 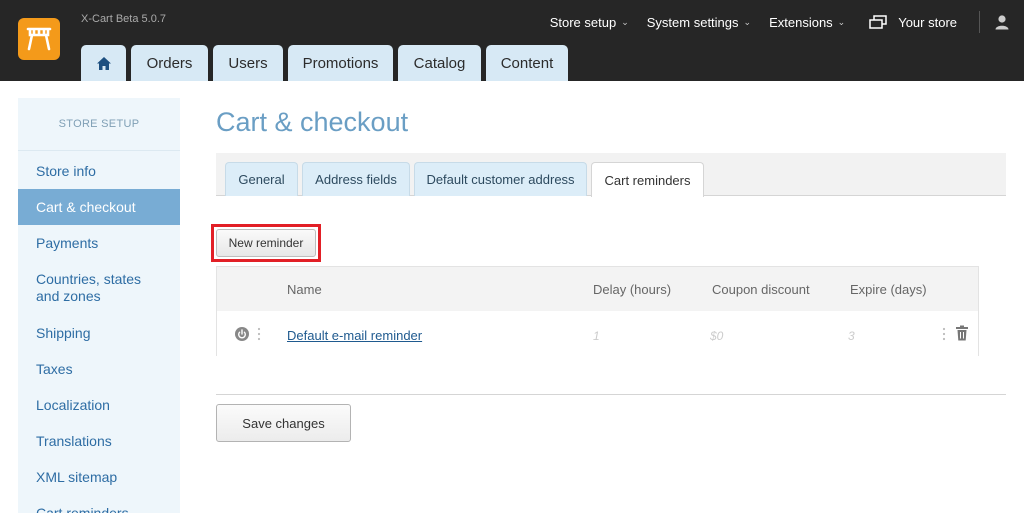 What do you see at coordinates (304, 289) in the screenshot?
I see `column-name: Name` at bounding box center [304, 289].